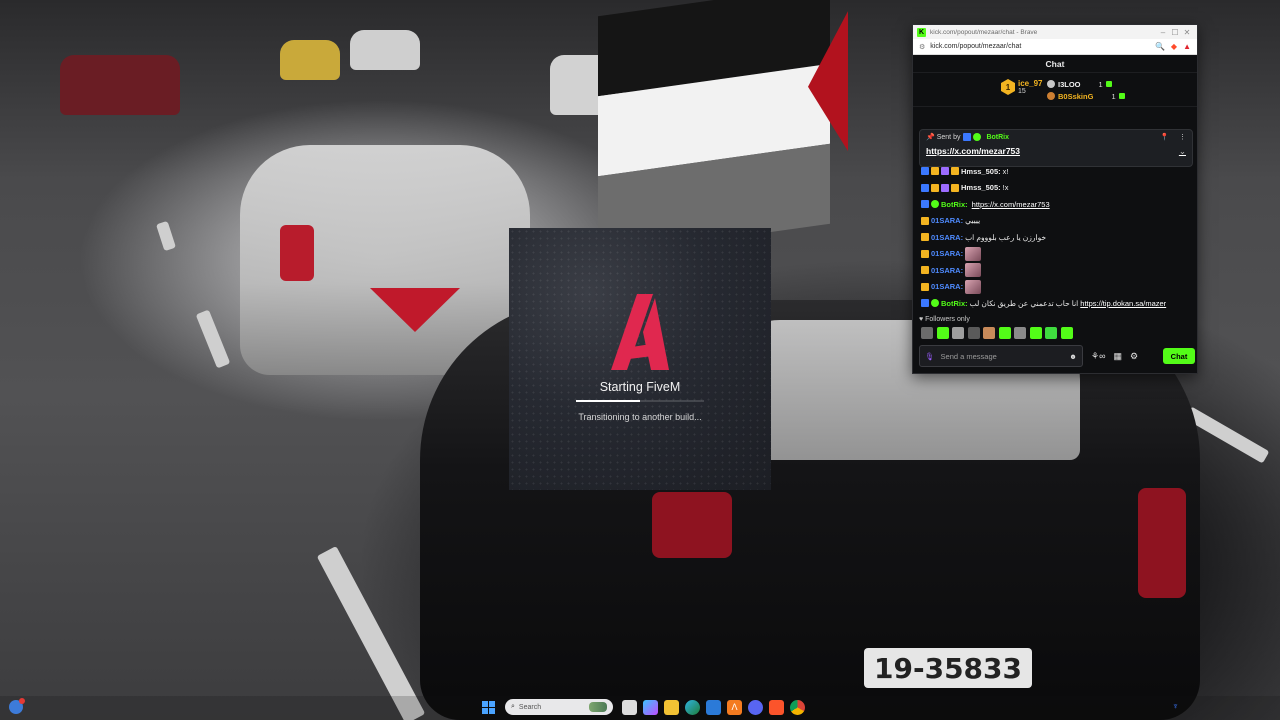  Describe the element at coordinates (734, 707) in the screenshot. I see `fivem-taskbar-icon: Λ` at that location.